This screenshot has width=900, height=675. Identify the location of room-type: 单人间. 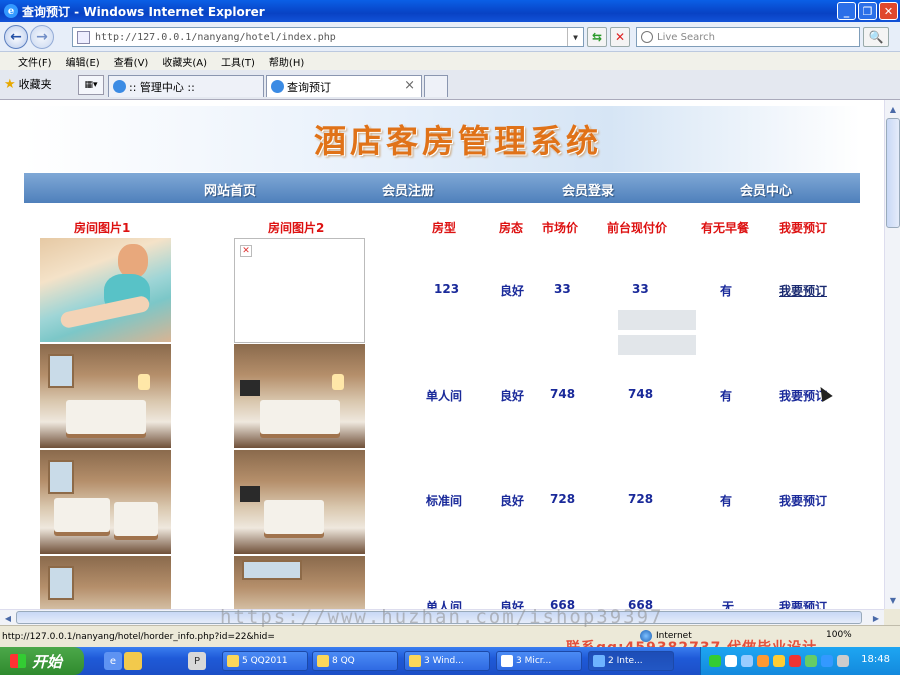
(444, 396).